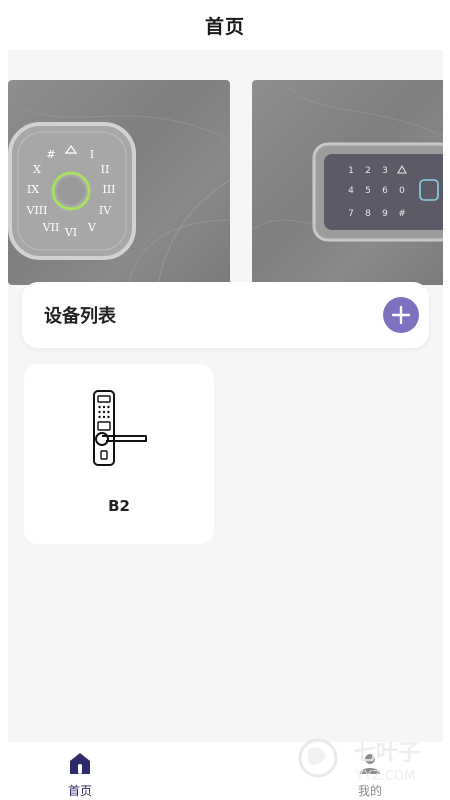  I want to click on keypad-lock-illustration: 1 2 3 4 5 6 0 7 8 9 #, so click(347, 161).